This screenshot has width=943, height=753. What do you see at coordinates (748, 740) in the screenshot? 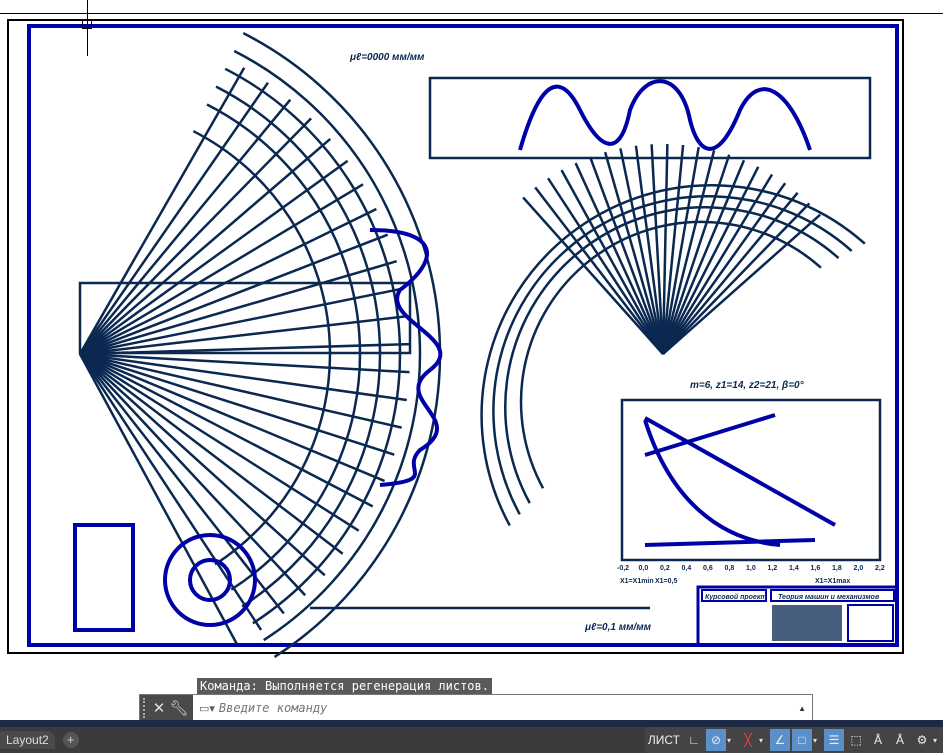
I see `isodraft-icon: ╳` at bounding box center [748, 740].